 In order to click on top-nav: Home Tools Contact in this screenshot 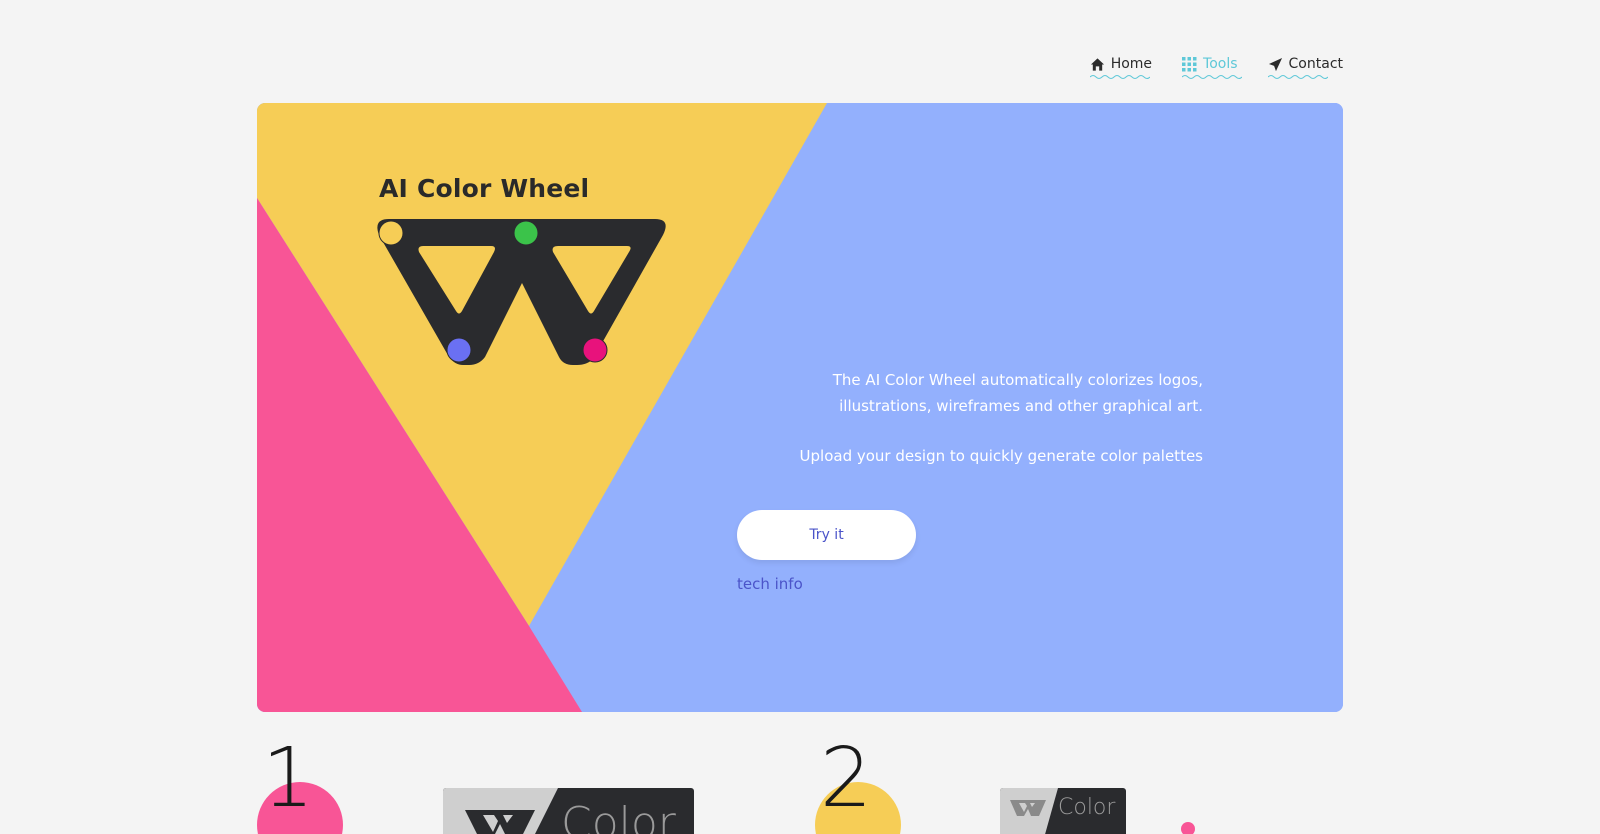, I will do `click(1216, 68)`.